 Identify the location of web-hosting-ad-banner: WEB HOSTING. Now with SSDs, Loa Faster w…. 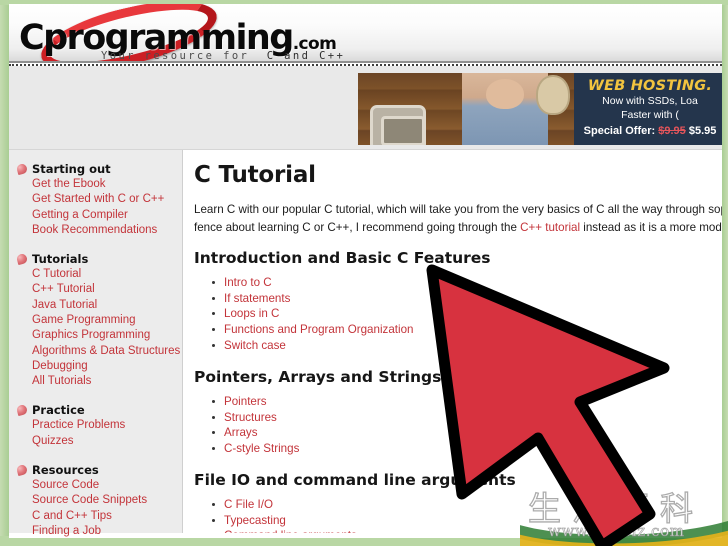
(540, 109).